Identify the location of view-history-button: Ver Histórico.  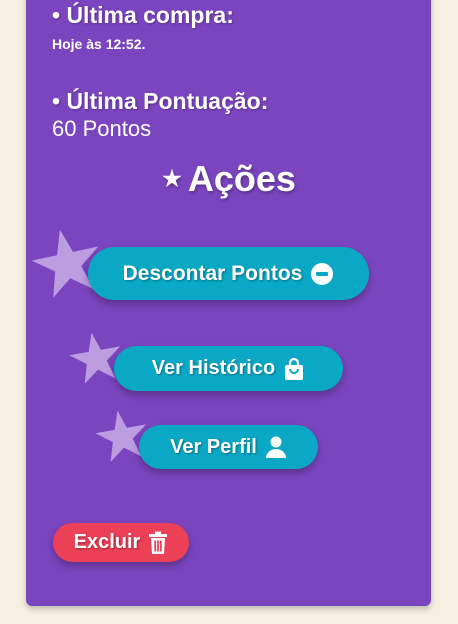
(228, 368).